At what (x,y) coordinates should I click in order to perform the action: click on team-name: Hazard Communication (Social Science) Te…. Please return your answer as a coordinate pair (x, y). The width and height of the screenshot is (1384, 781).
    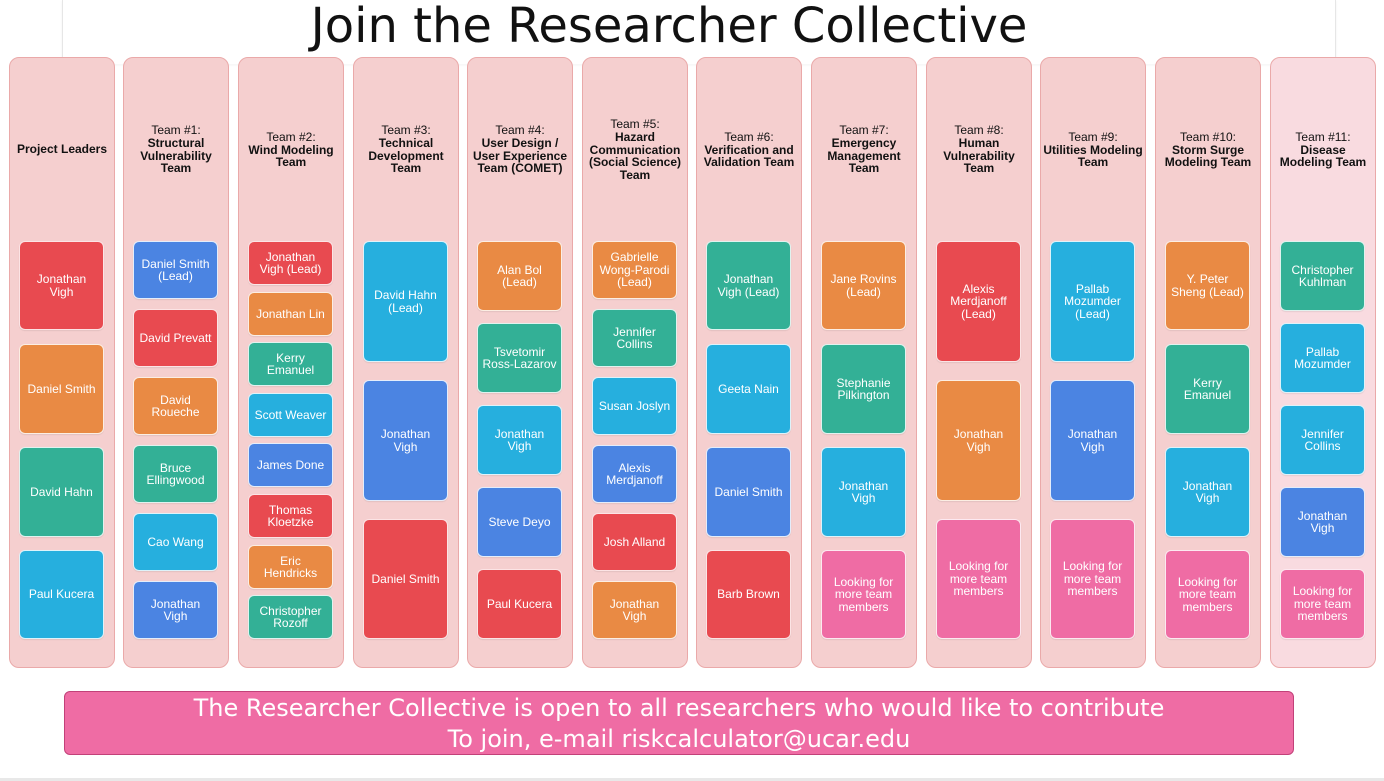
    Looking at the image, I should click on (635, 156).